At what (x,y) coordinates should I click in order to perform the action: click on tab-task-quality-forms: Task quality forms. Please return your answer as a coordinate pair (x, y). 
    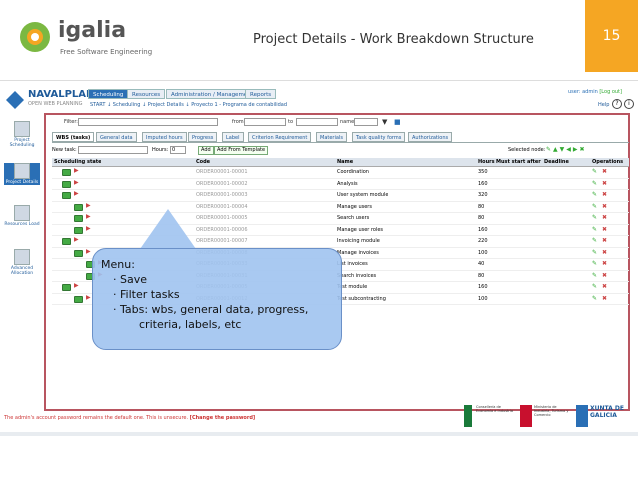
    Looking at the image, I should click on (379, 137).